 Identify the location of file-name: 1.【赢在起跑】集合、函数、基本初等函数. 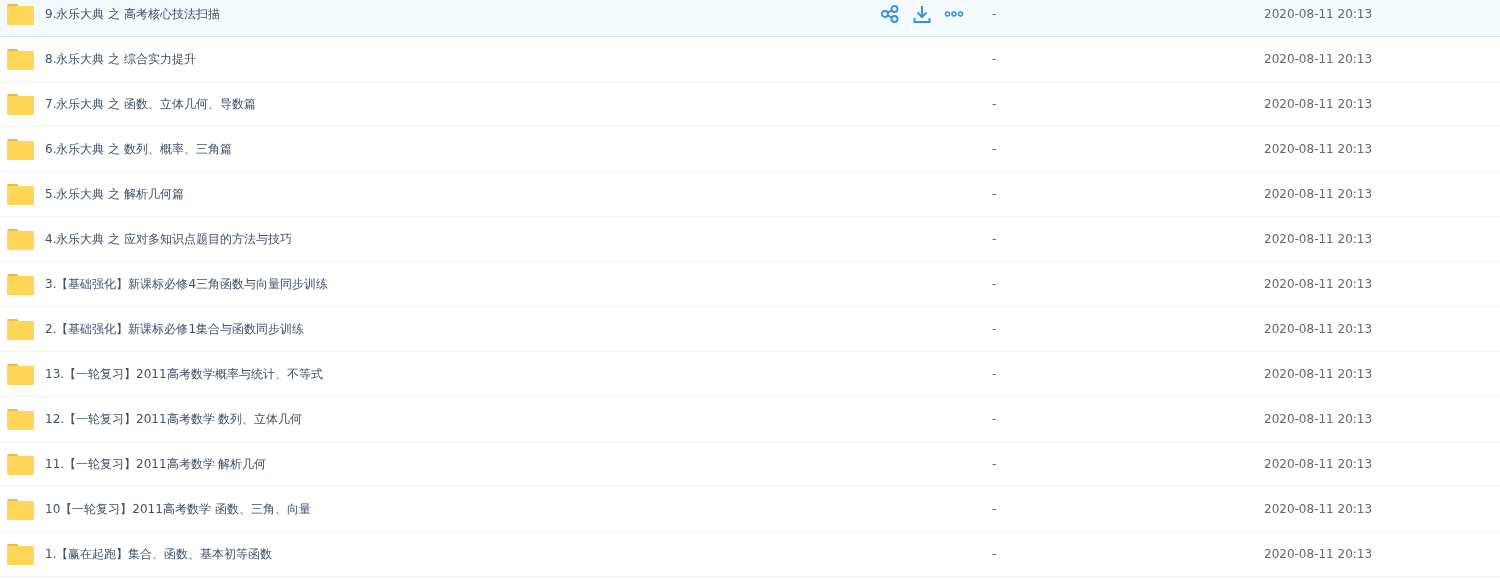
(462, 554).